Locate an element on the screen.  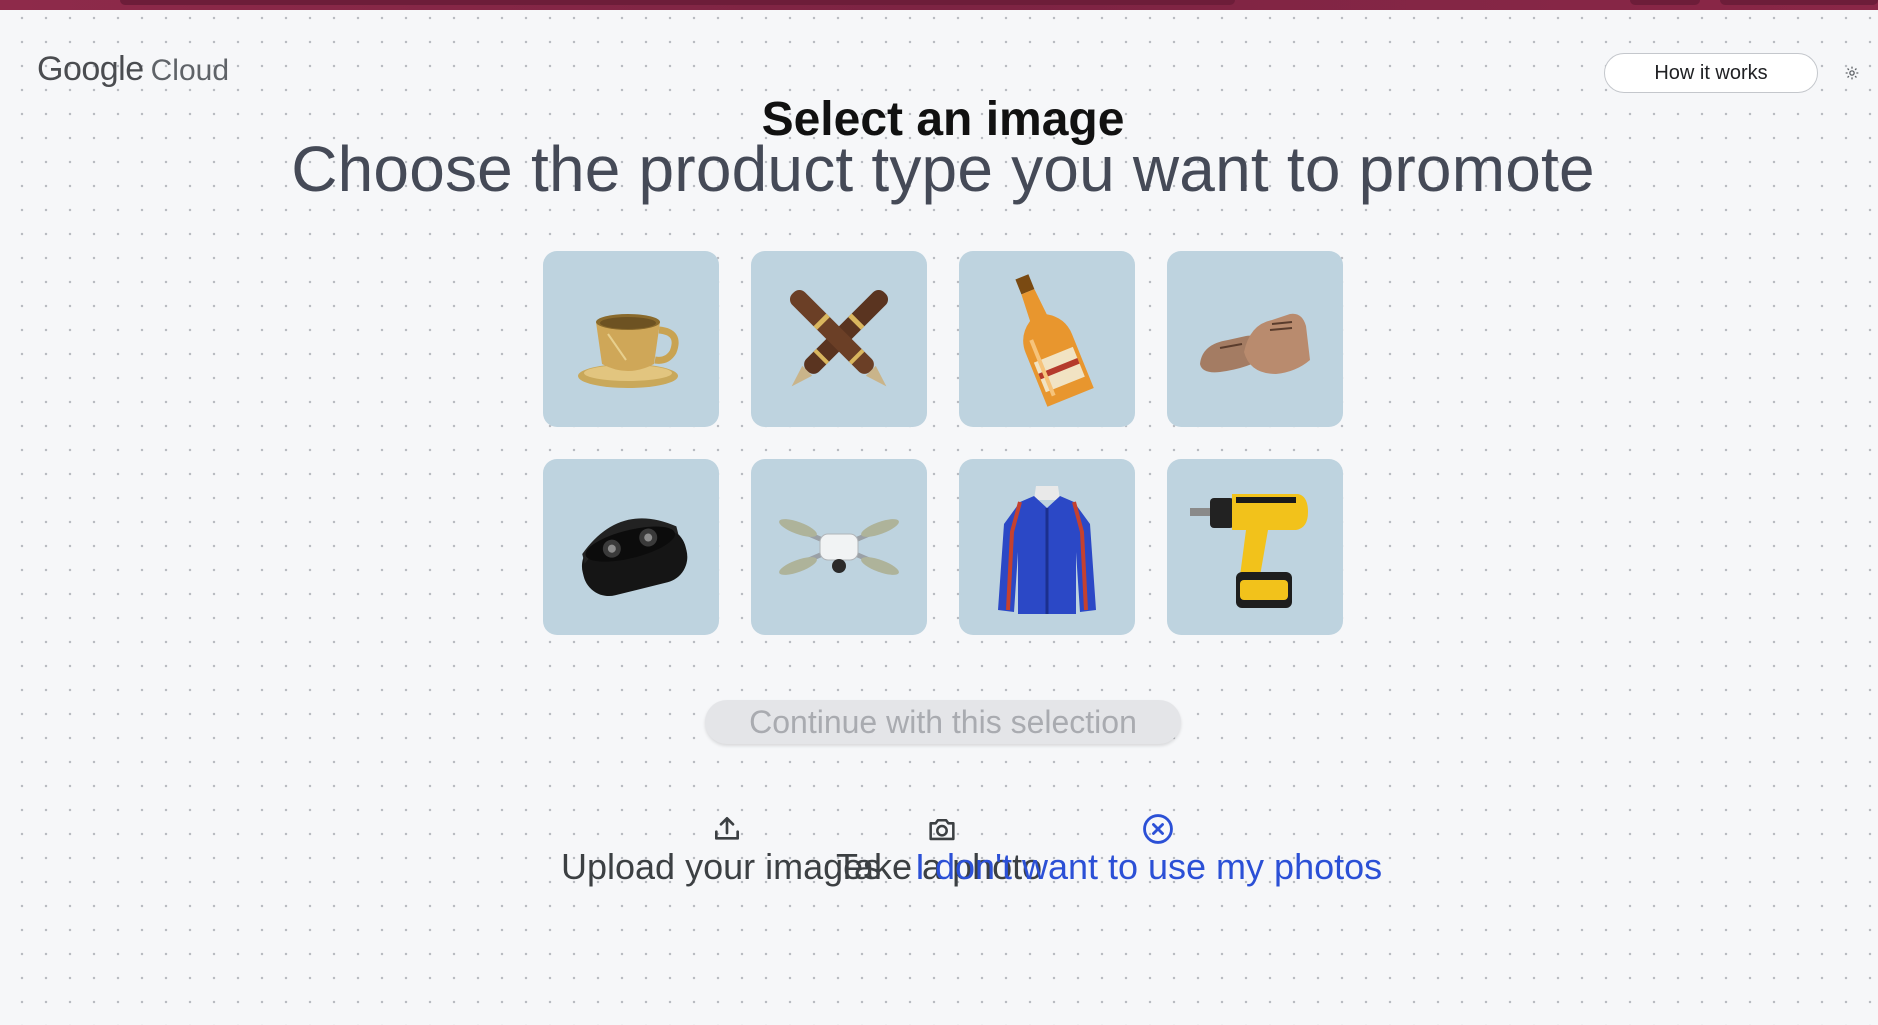
product-tile-teacup is located at coordinates (631, 339).